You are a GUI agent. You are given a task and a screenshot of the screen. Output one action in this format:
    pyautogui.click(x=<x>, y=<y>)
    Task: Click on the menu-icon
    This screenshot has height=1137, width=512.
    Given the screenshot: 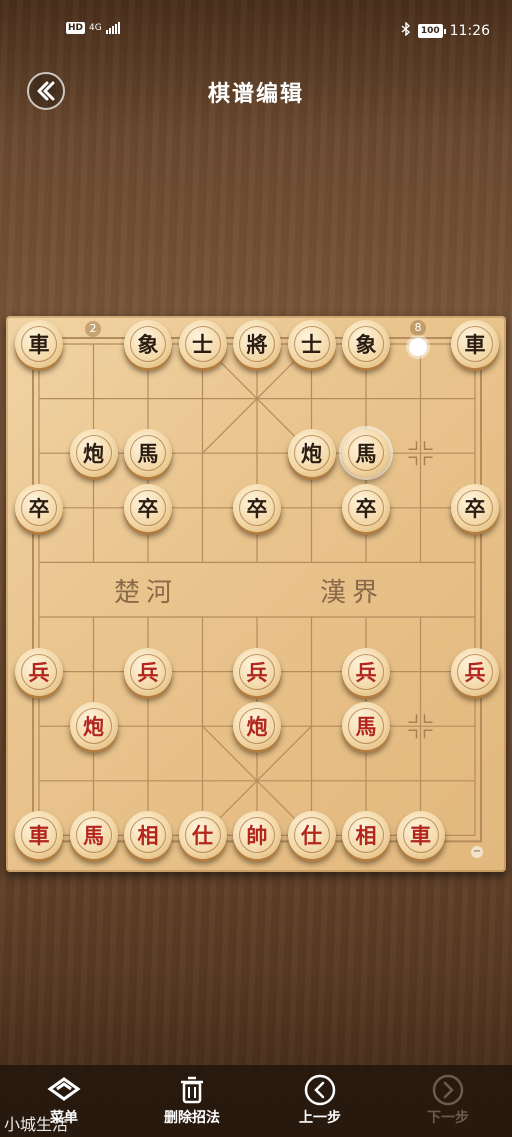 What is the action you would take?
    pyautogui.click(x=64, y=1089)
    